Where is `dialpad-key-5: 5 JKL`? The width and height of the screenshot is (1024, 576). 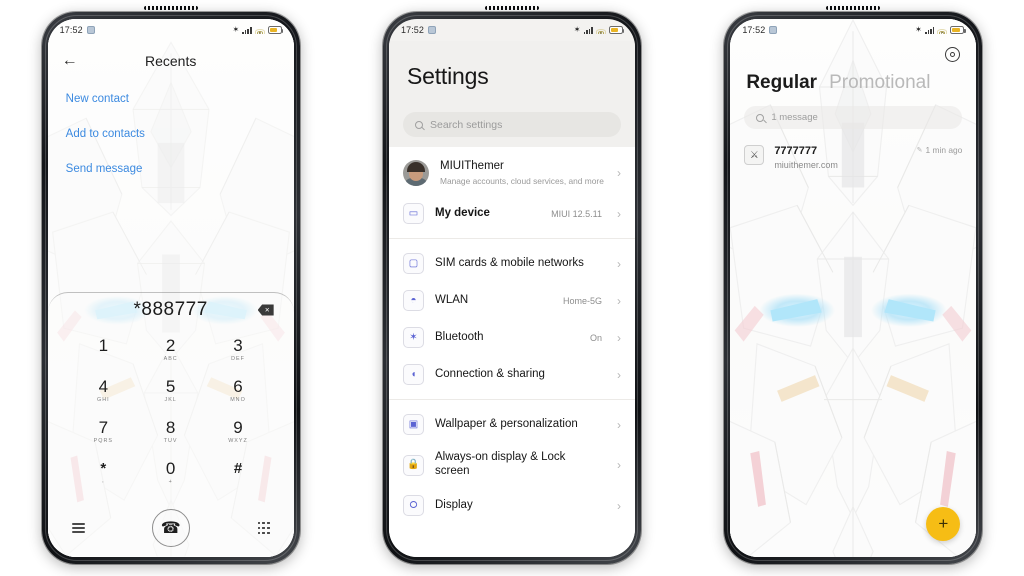 dialpad-key-5: 5 JKL is located at coordinates (170, 390).